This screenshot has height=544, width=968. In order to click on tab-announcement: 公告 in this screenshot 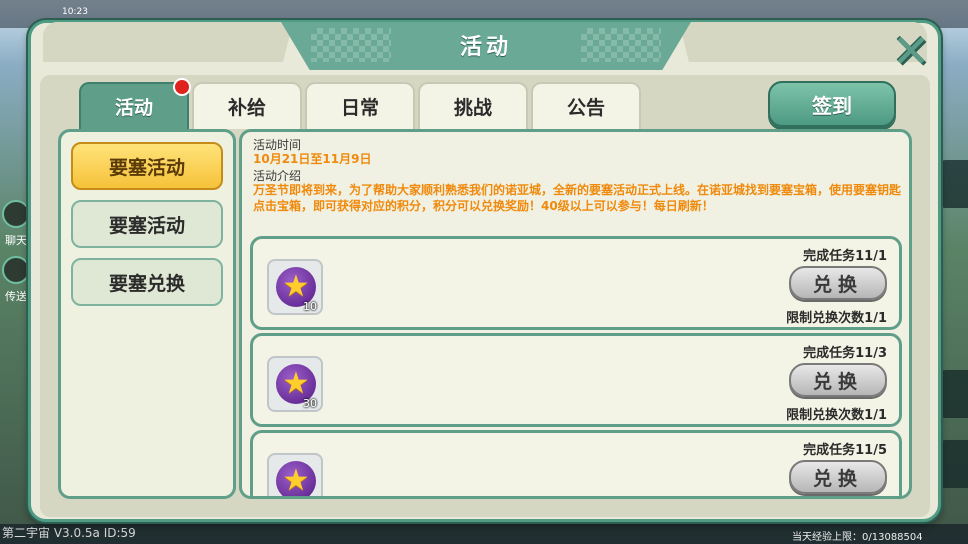, I will do `click(586, 105)`.